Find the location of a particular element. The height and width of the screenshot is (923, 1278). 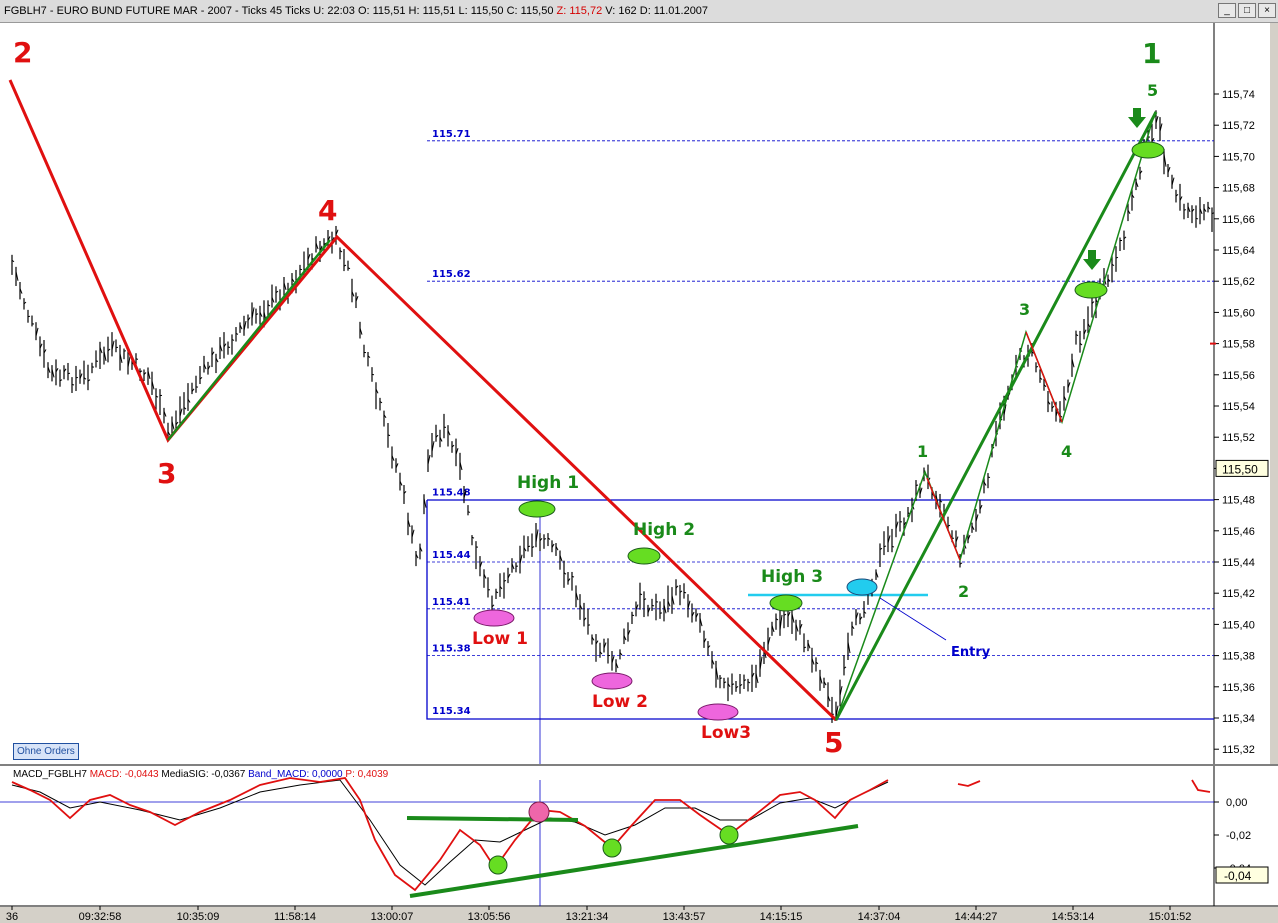

label-high-2: High 2 is located at coordinates (664, 530).